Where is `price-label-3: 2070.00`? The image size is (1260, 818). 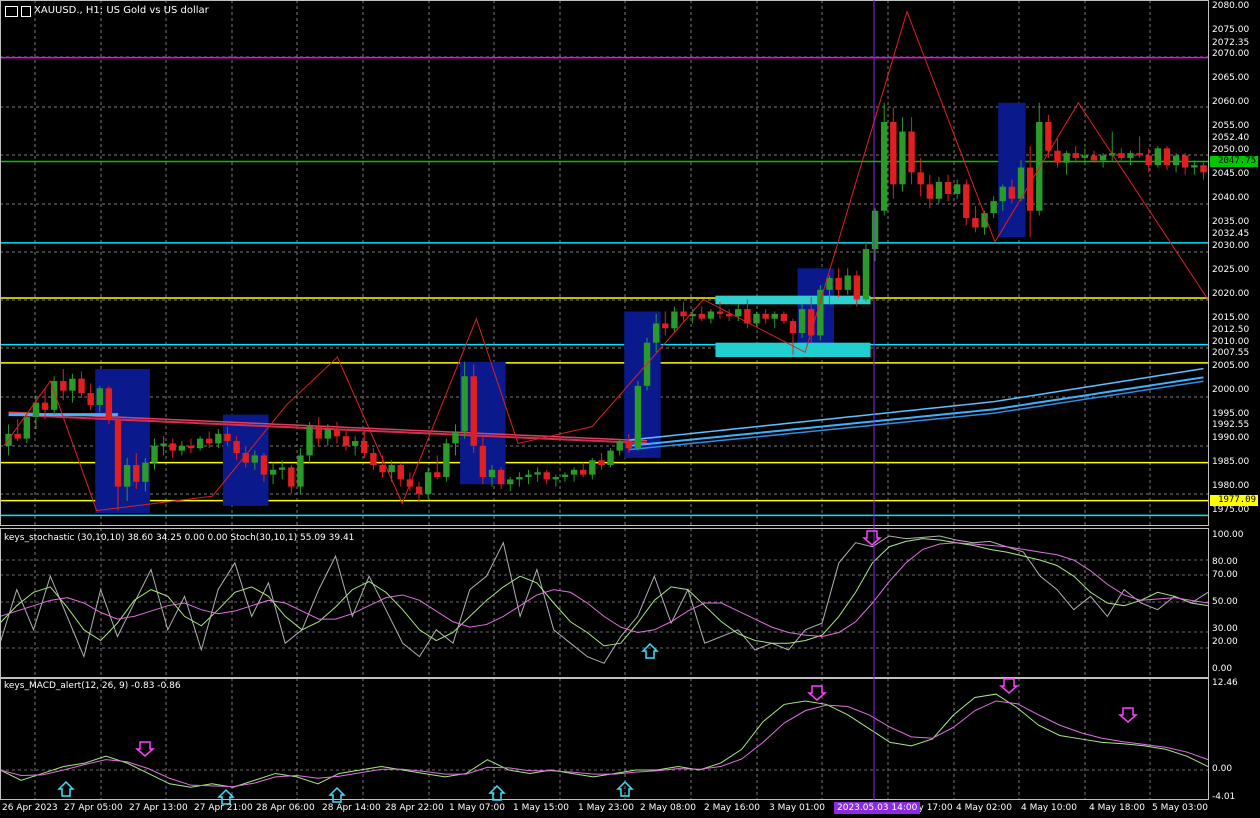 price-label-3: 2070.00 is located at coordinates (1231, 53).